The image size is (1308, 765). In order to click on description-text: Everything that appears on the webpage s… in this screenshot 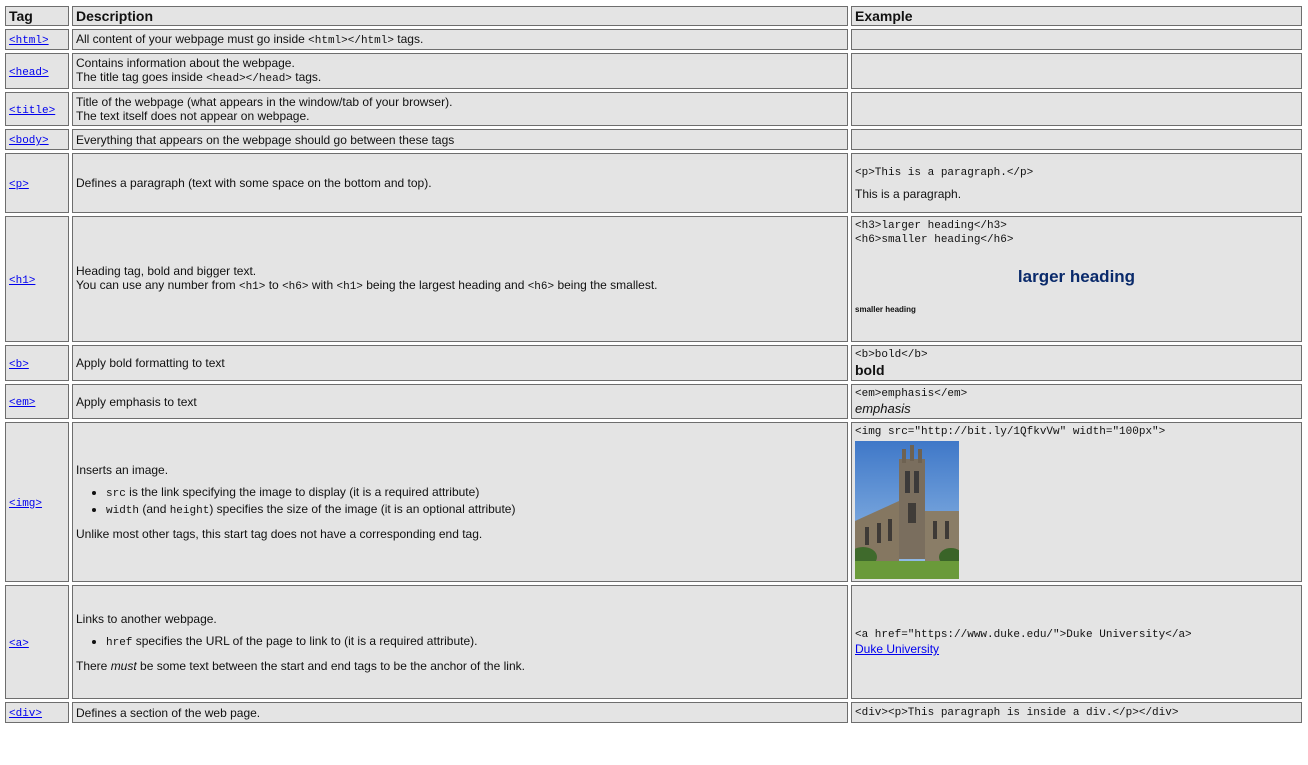, I will do `click(265, 139)`.